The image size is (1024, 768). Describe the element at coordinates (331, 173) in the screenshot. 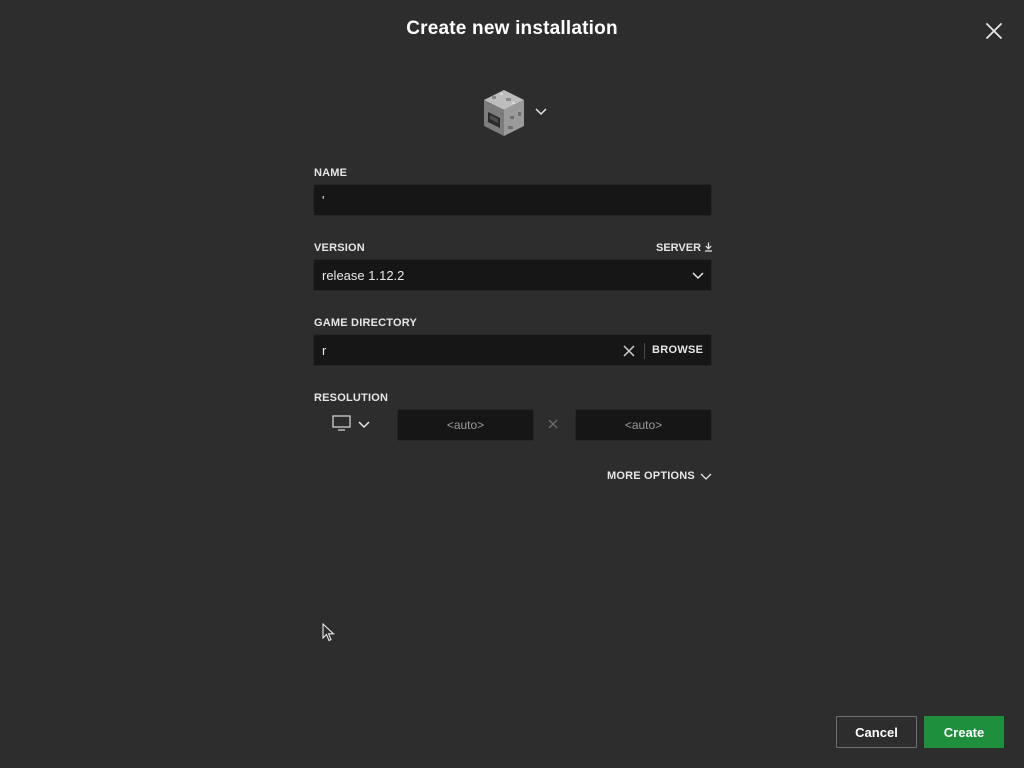

I see `name-label: NAME` at that location.